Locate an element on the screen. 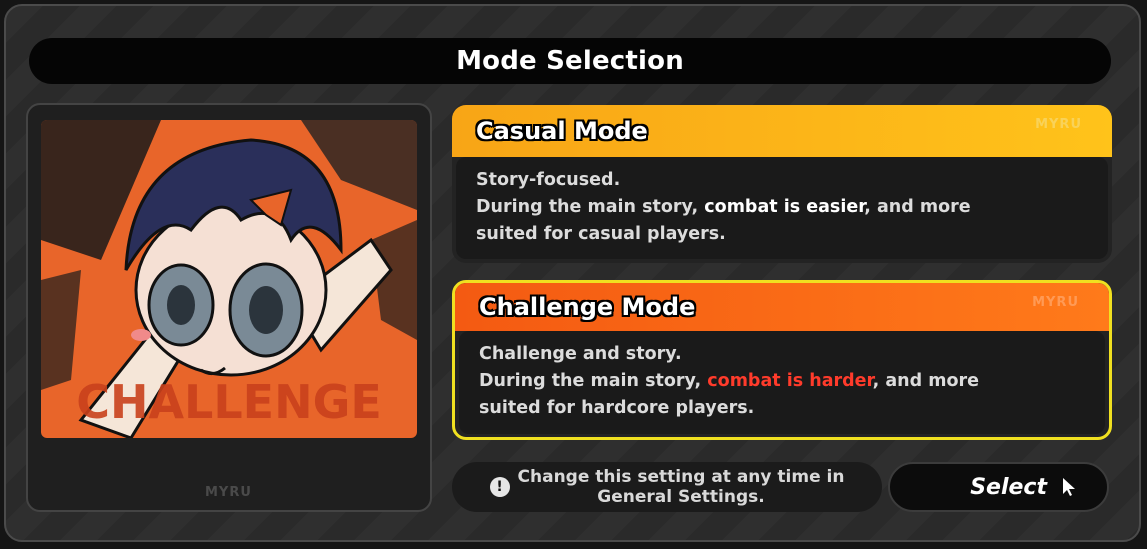 The image size is (1147, 549). info-icon: ! is located at coordinates (499, 487).